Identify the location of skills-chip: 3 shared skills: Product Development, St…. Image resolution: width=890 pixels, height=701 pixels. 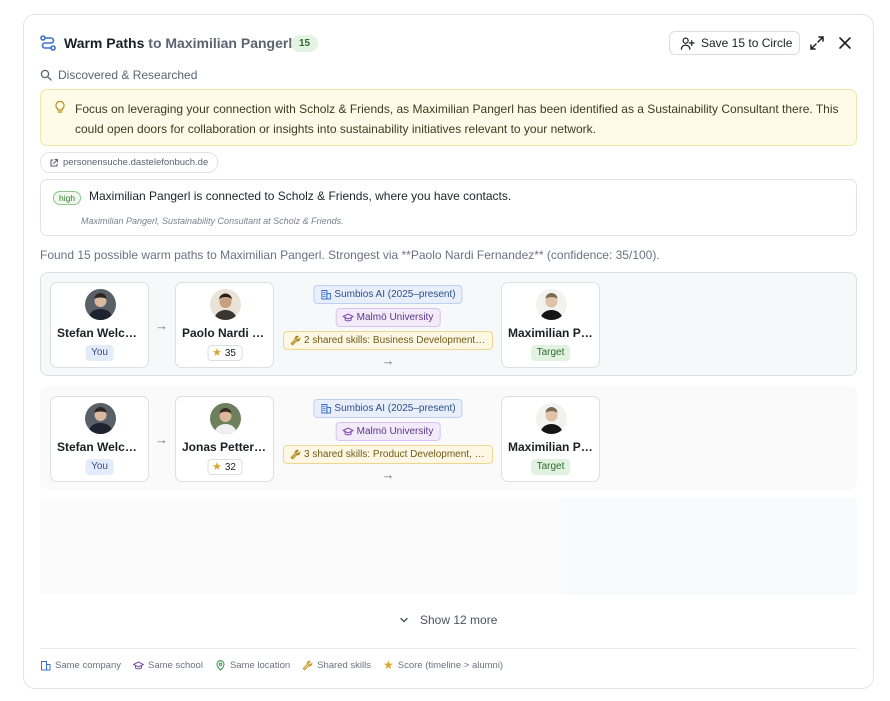
(388, 454).